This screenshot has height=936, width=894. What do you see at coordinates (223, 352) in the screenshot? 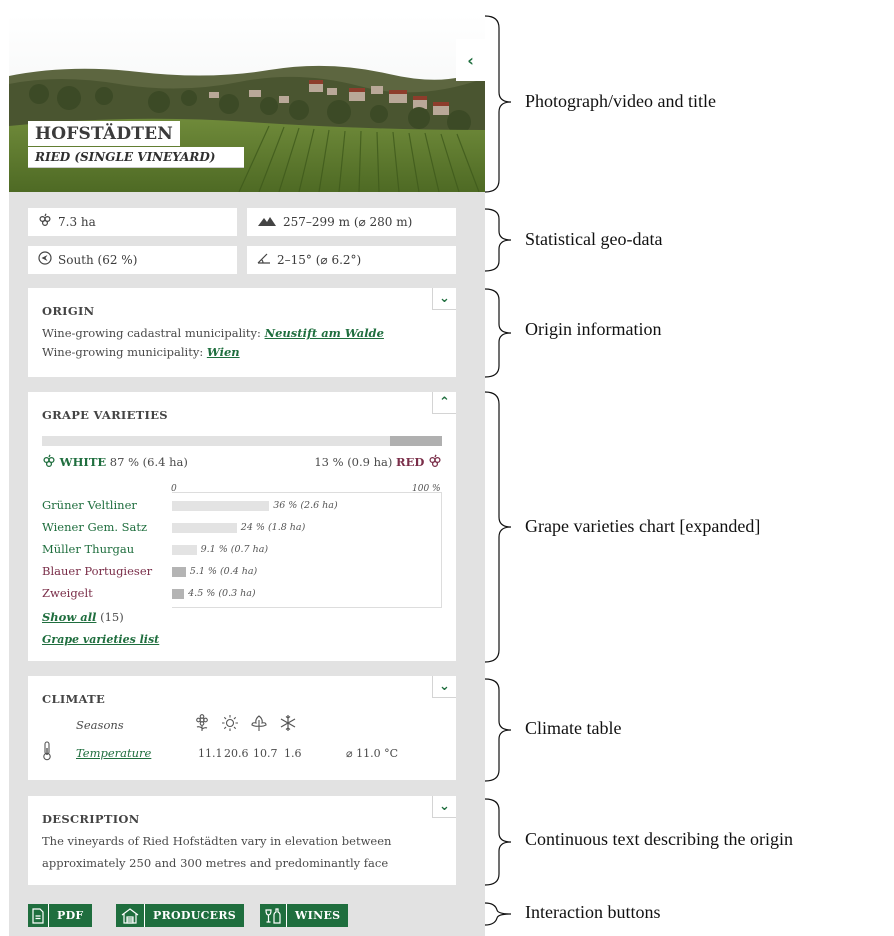
I see `municipality-link: Wien` at bounding box center [223, 352].